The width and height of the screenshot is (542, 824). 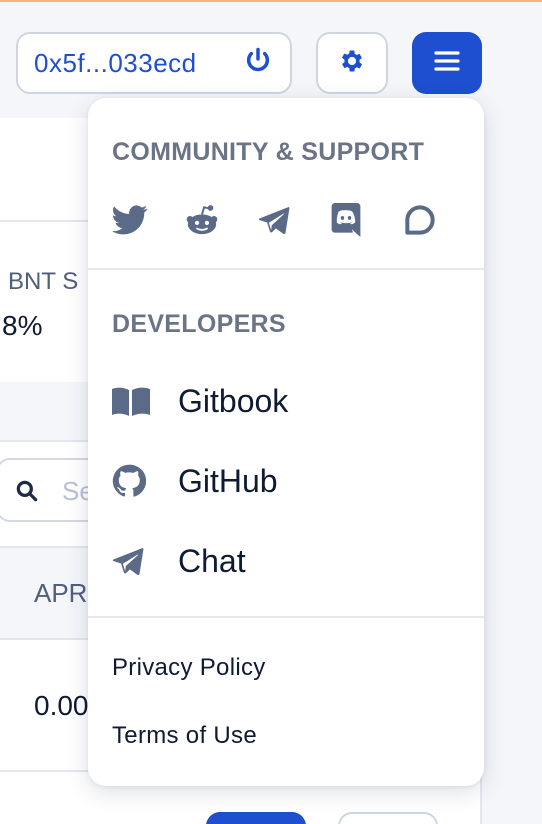 I want to click on privacy-policy-link: Privacy Policy, so click(x=189, y=668).